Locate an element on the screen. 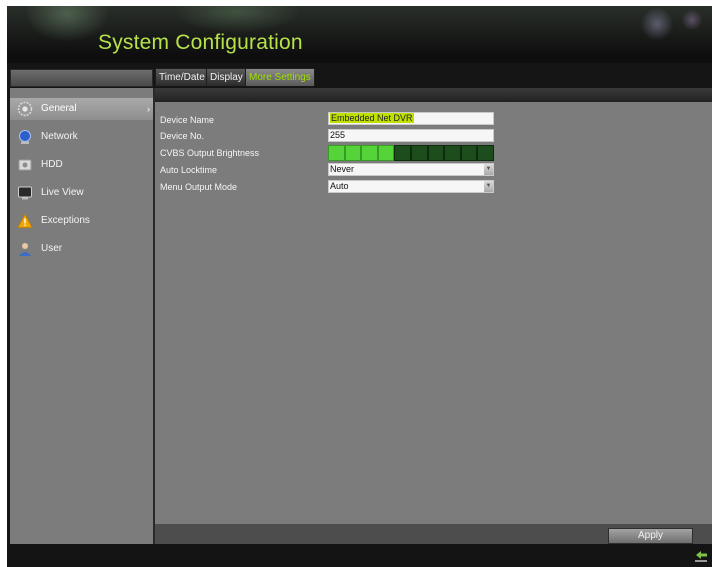 Image resolution: width=712 pixels, height=567 pixels. gear-icon is located at coordinates (25, 109).